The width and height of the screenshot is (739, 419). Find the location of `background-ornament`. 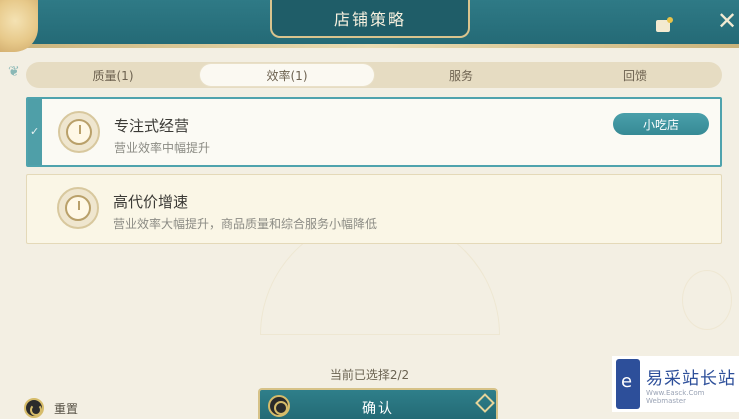

background-ornament is located at coordinates (707, 300).